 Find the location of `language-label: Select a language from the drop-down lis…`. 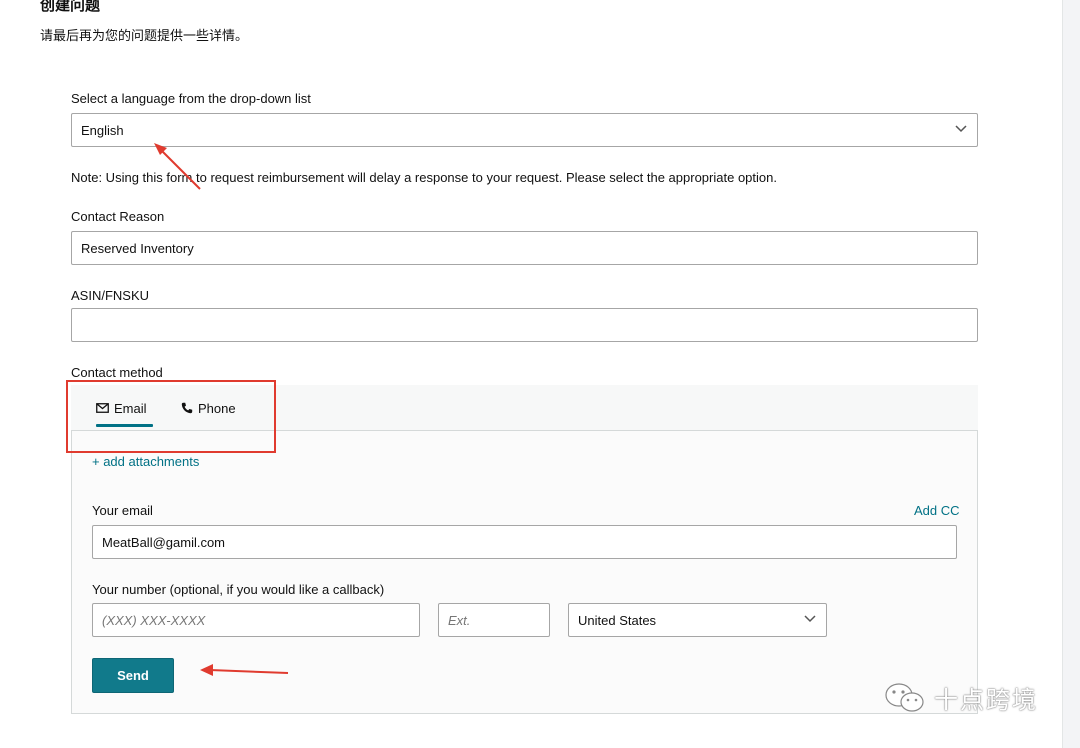

language-label: Select a language from the drop-down lis… is located at coordinates (191, 98).